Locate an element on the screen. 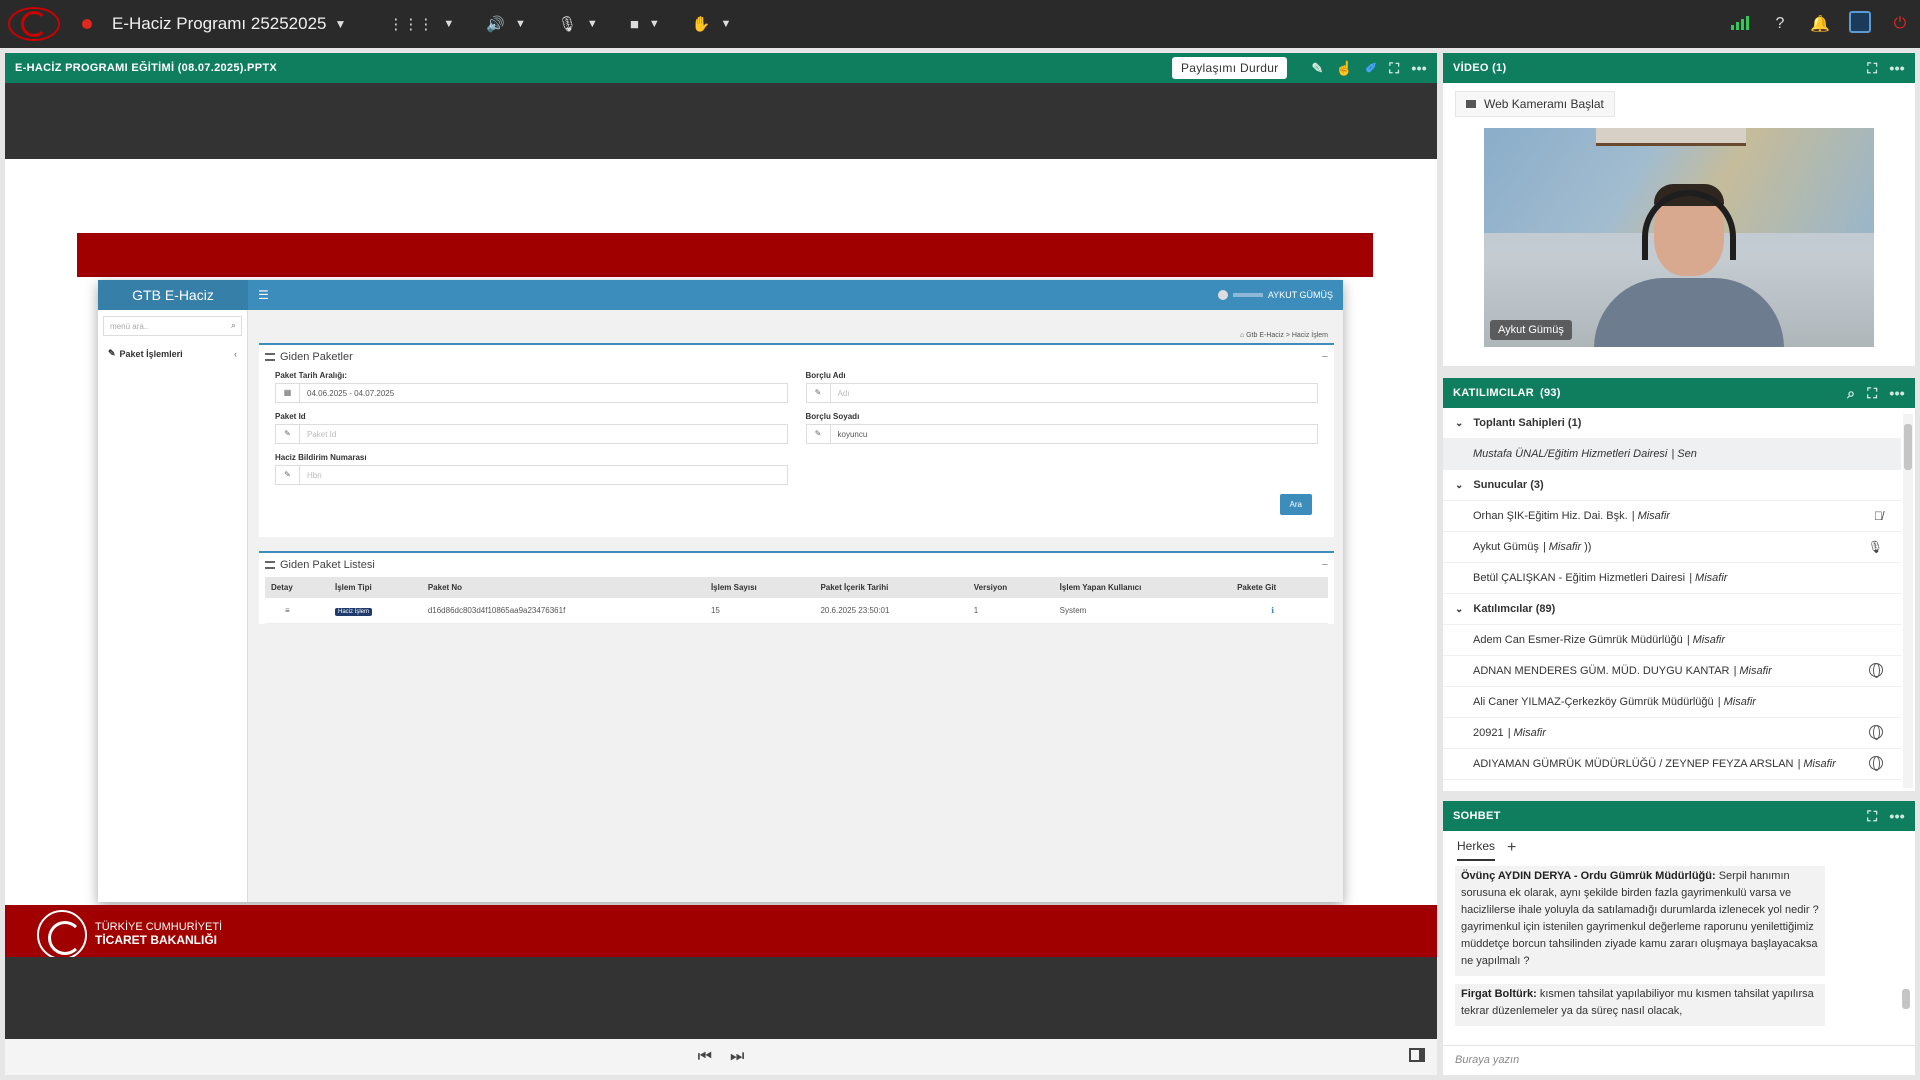 The width and height of the screenshot is (1920, 1080). menu-search-placeholder: menü ara.. is located at coordinates (129, 326).